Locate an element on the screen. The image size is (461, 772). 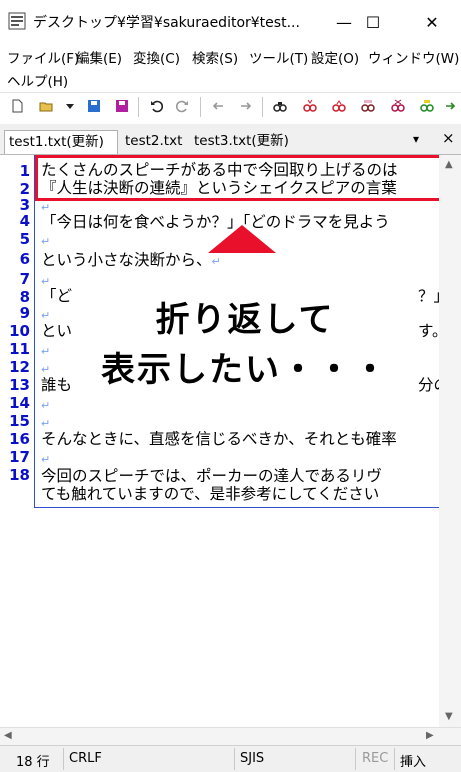
search-prev-icon is located at coordinates (339, 106).